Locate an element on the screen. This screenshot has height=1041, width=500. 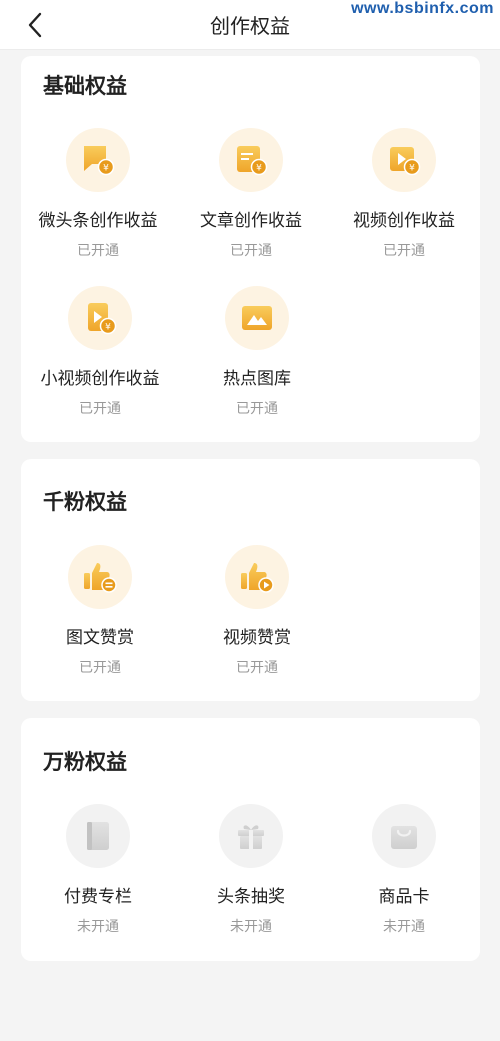
benefit-item-product-card: 商品卡 未开通 is located at coordinates (404, 870).